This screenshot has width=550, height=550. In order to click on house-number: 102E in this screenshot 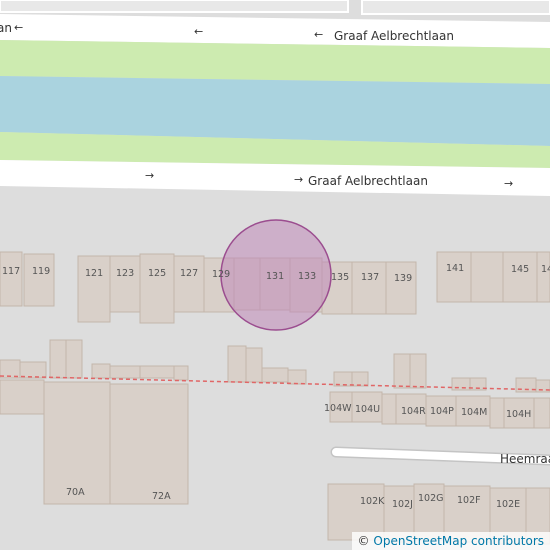, I will do `click(508, 504)`.